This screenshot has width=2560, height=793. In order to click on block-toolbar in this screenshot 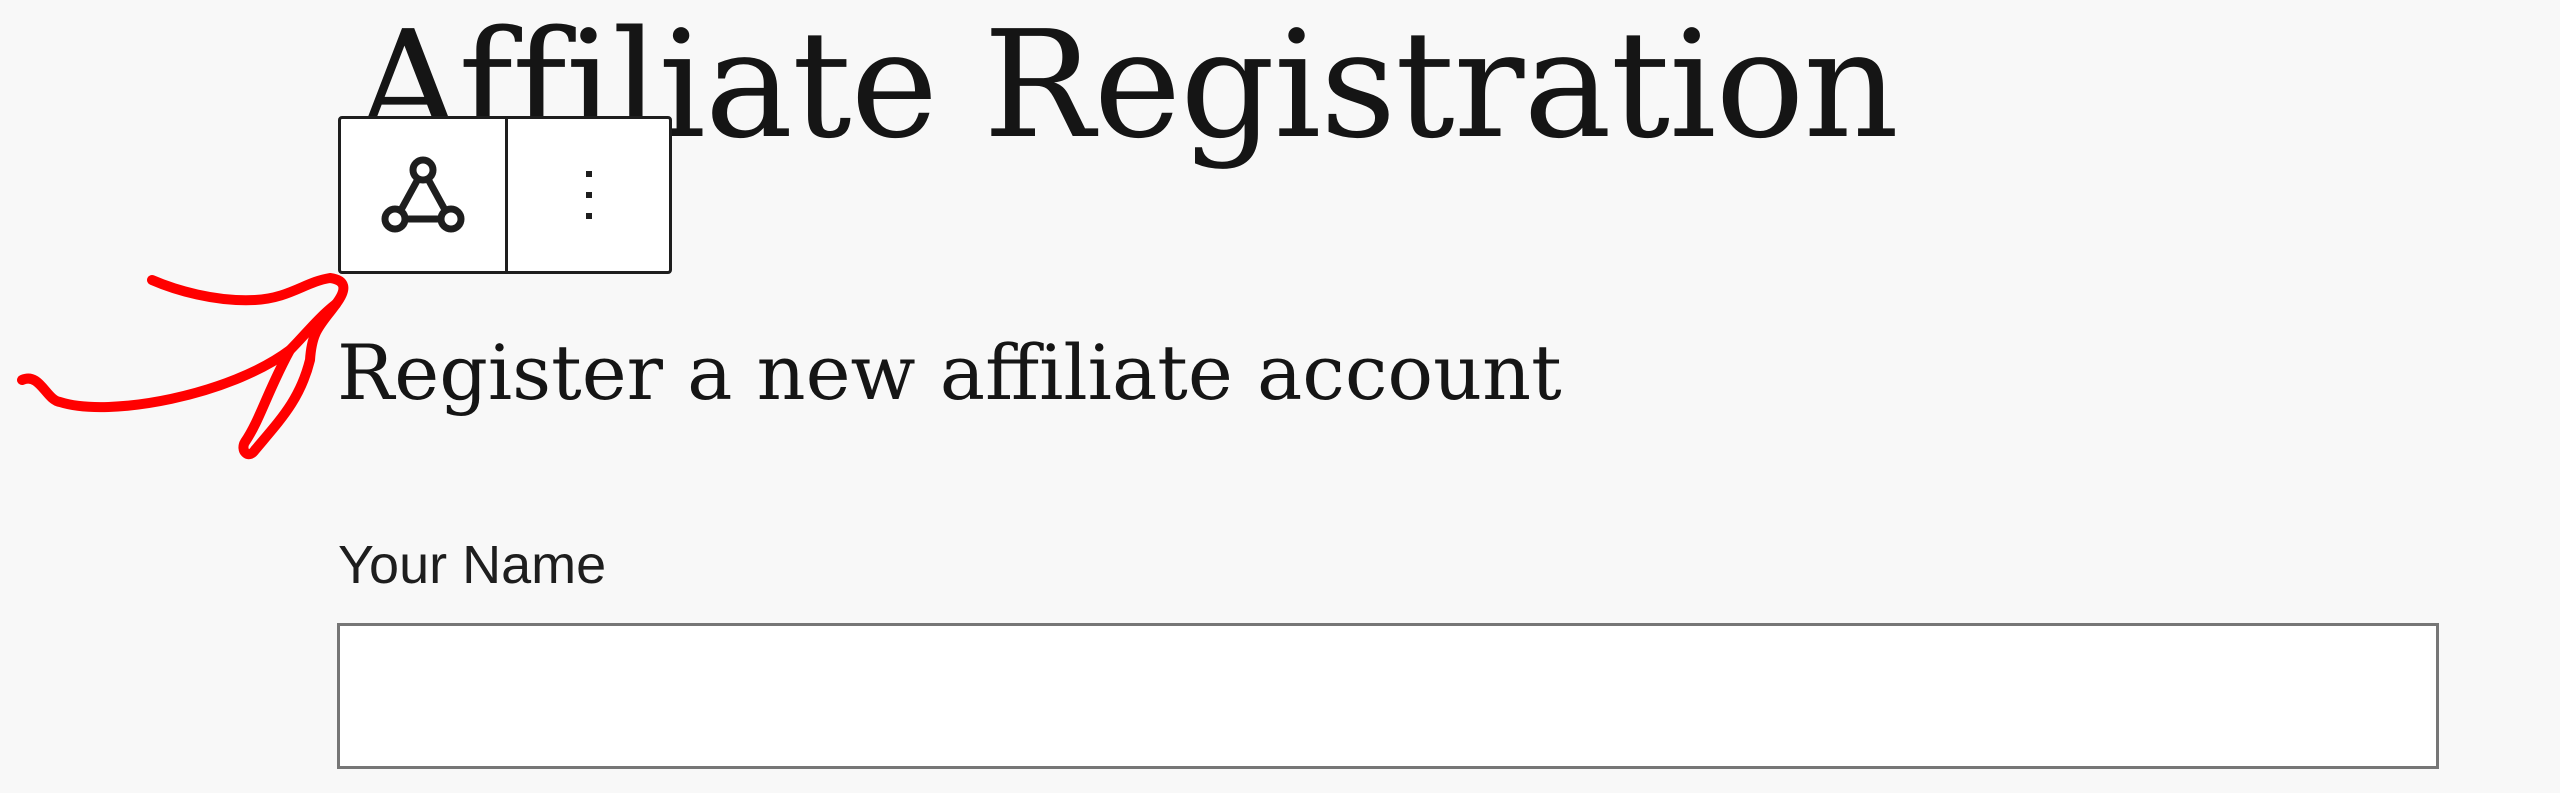, I will do `click(505, 195)`.